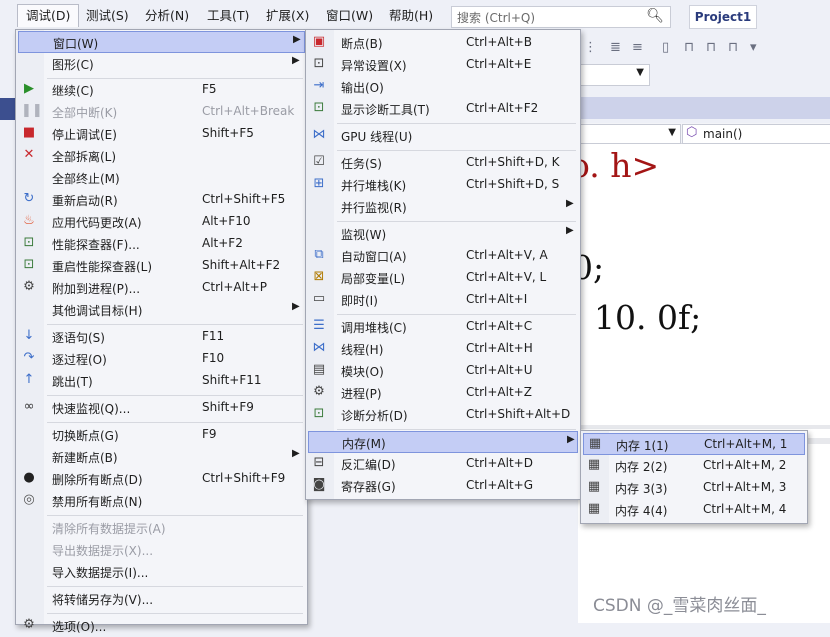  I want to click on output-icon: ⇥, so click(319, 85).